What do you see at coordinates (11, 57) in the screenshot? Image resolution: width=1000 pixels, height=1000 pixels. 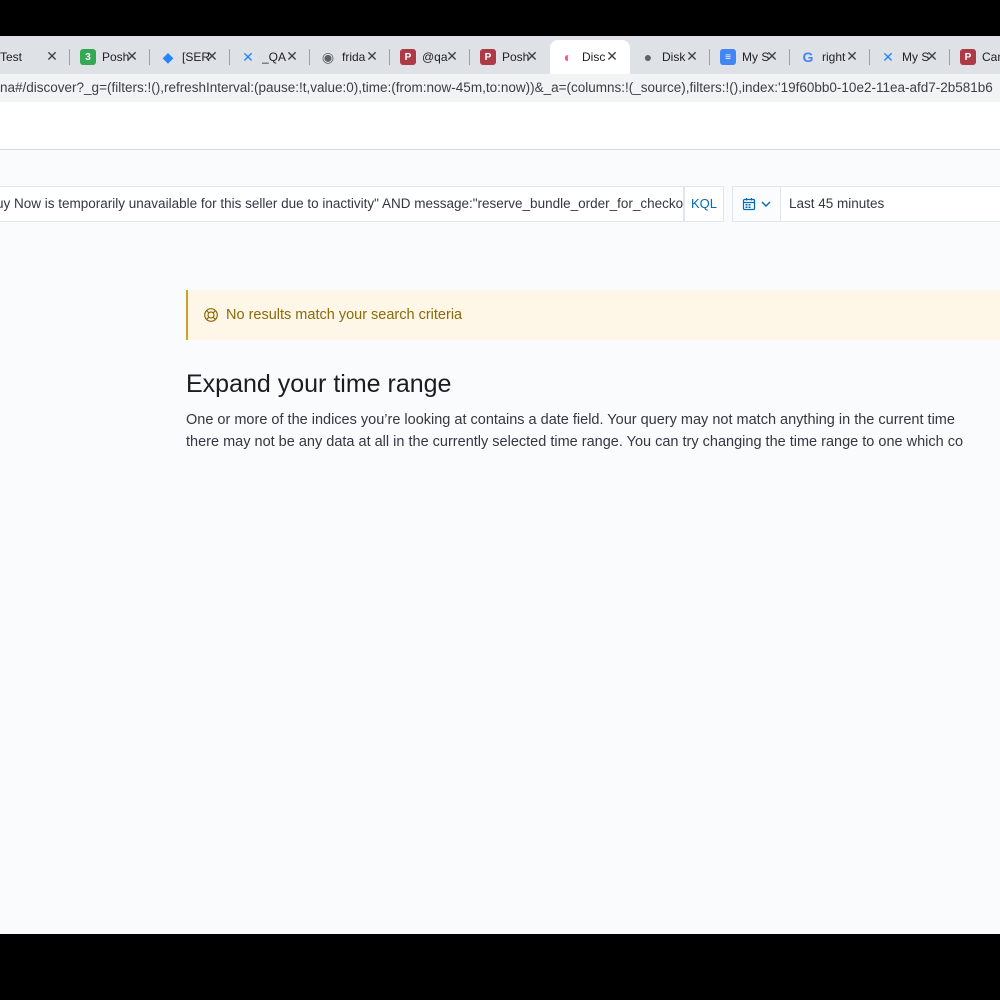 I see `browser-tab-title: Test` at bounding box center [11, 57].